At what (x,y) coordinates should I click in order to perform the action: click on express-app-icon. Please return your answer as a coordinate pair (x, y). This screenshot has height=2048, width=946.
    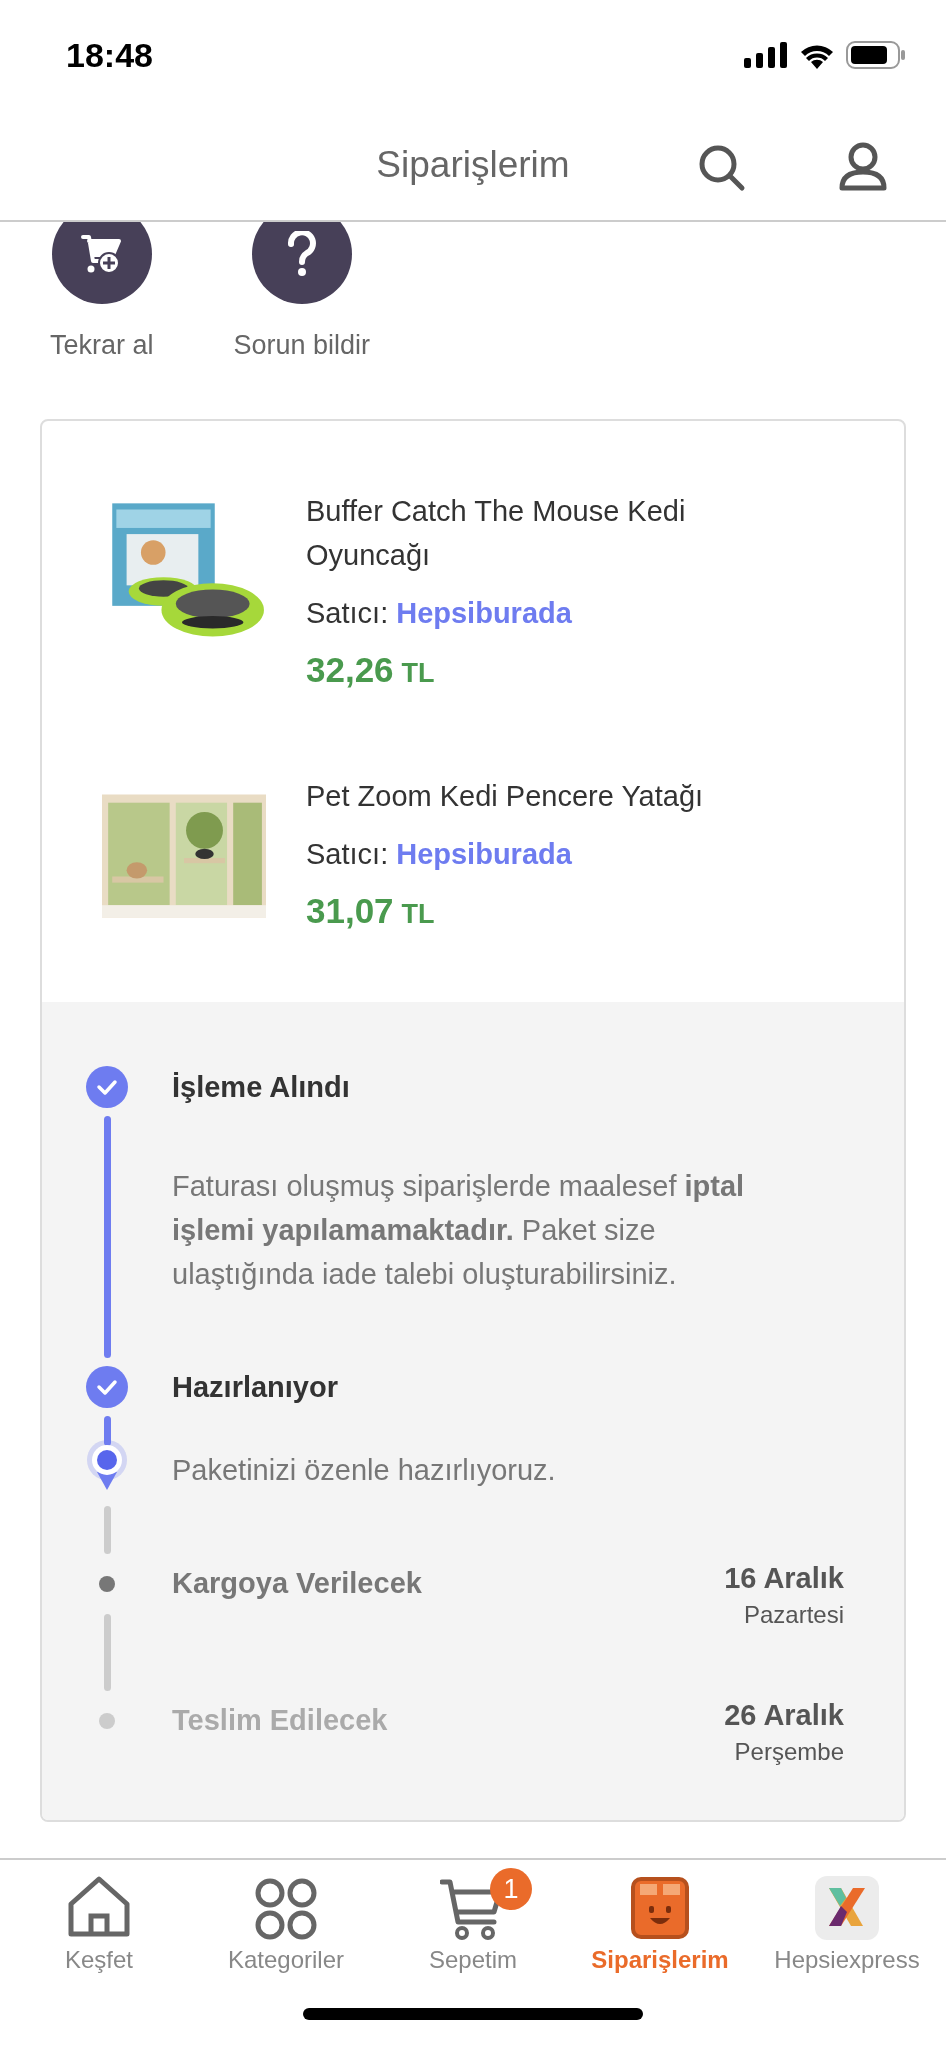
    Looking at the image, I should click on (847, 1908).